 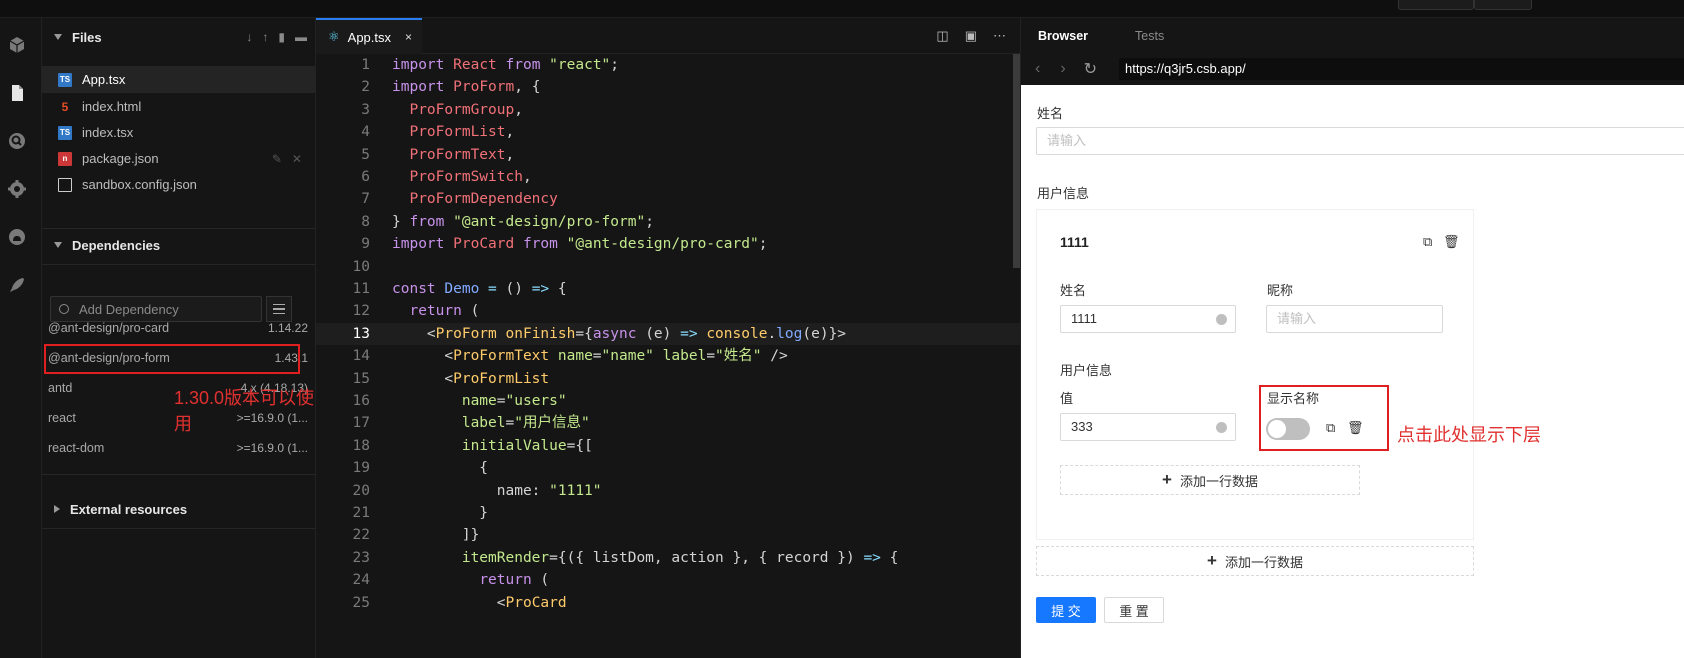 What do you see at coordinates (301, 37) in the screenshot?
I see `new-folder-icon: ▬` at bounding box center [301, 37].